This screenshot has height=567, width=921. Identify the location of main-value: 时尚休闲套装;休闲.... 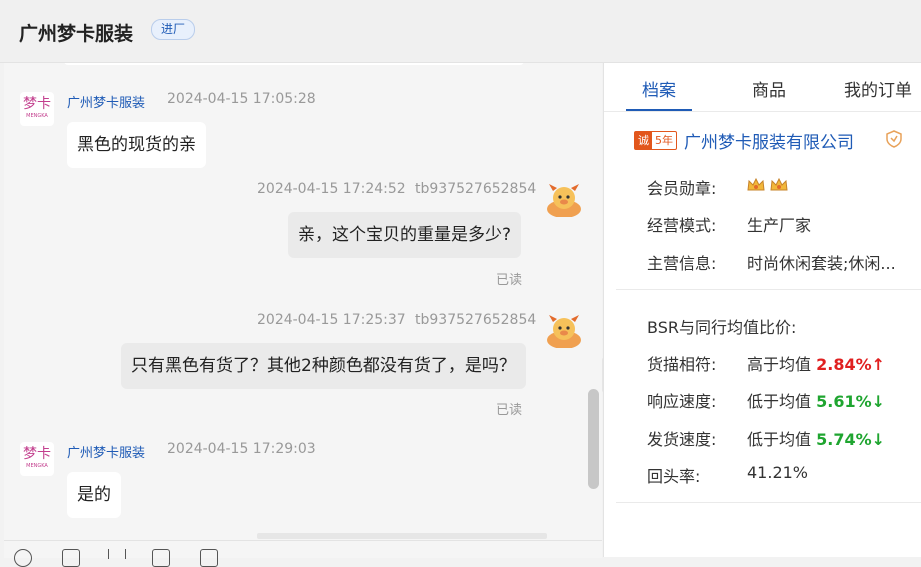
(821, 263).